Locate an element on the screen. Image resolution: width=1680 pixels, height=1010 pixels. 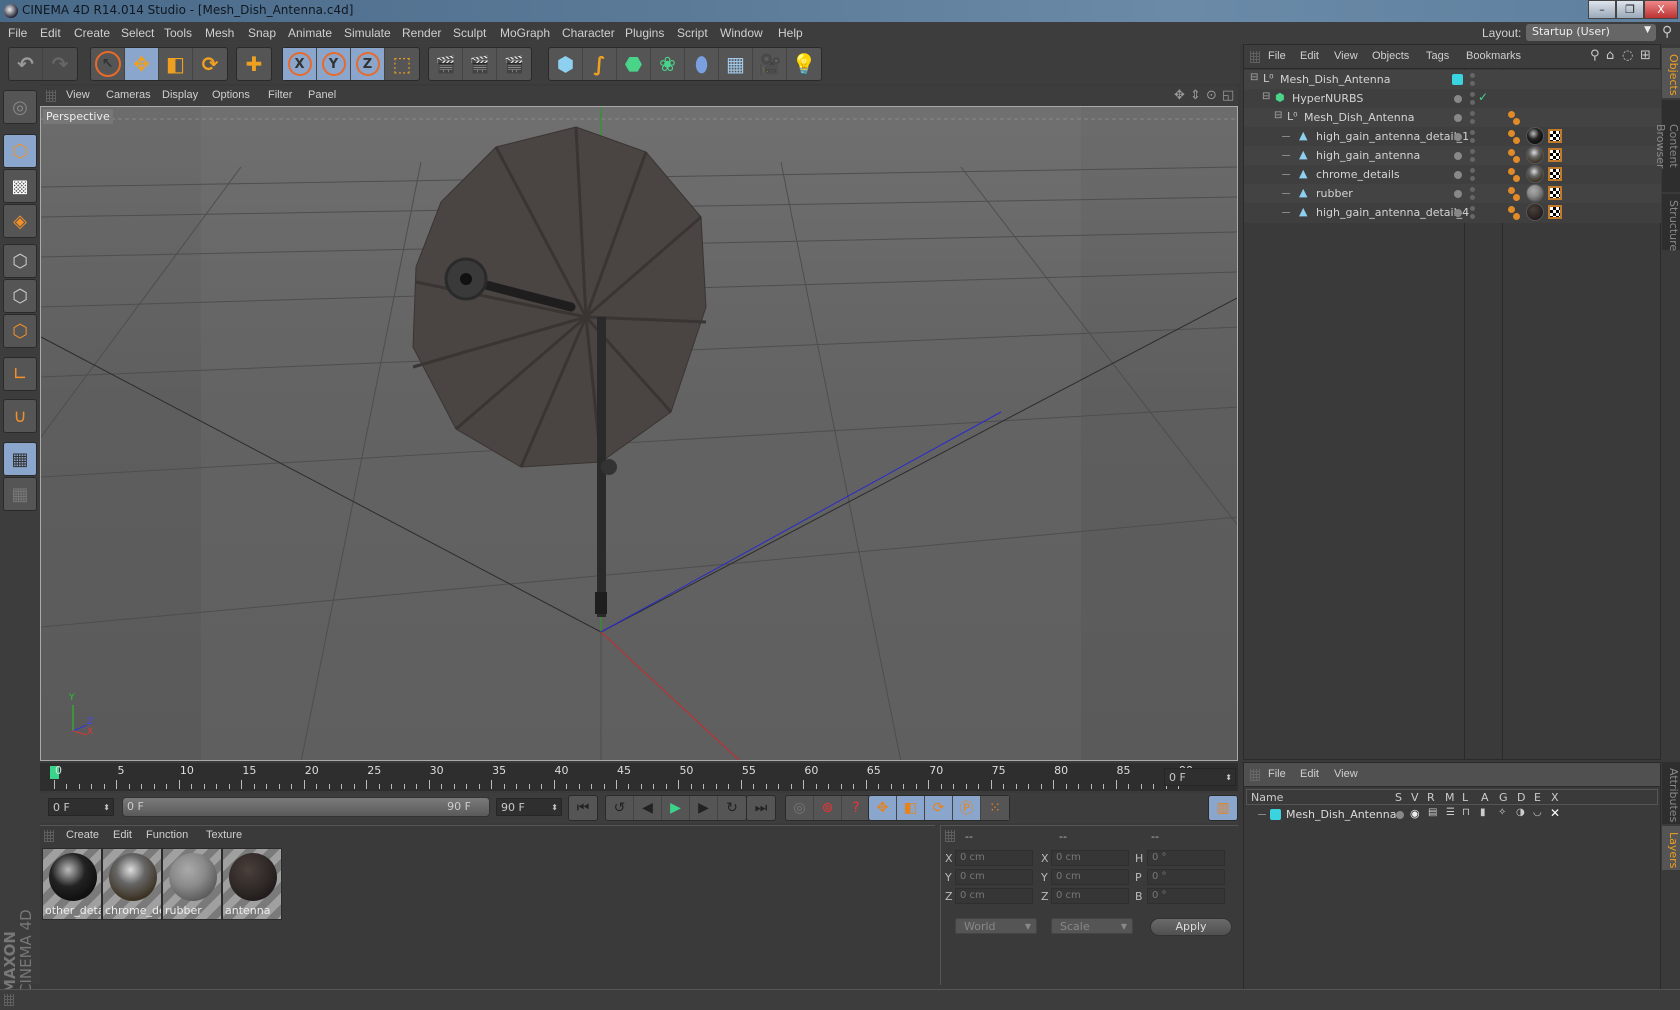
enabled-check-icon: ✓ is located at coordinates (1483, 97).